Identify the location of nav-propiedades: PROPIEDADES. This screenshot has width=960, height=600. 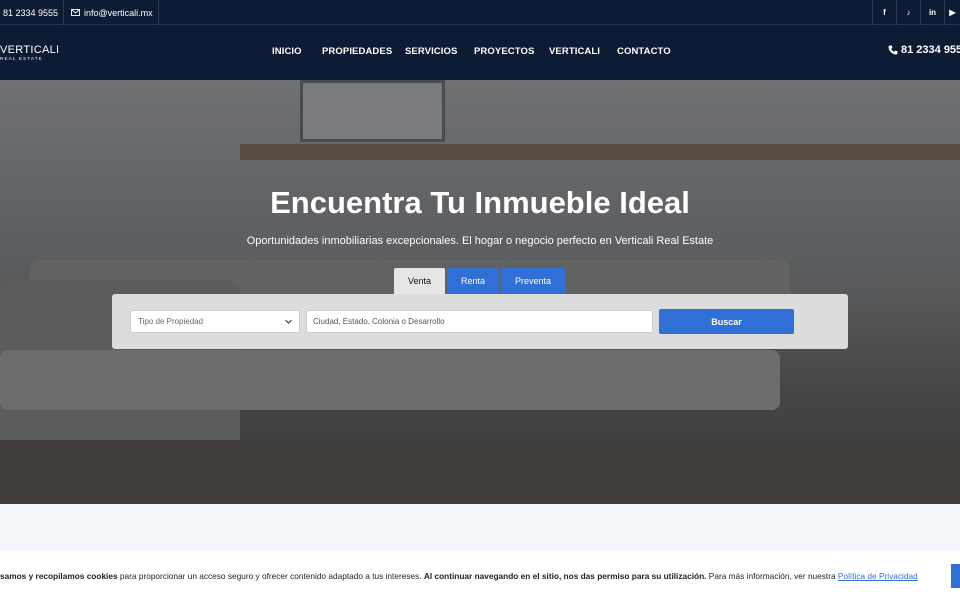
(357, 51).